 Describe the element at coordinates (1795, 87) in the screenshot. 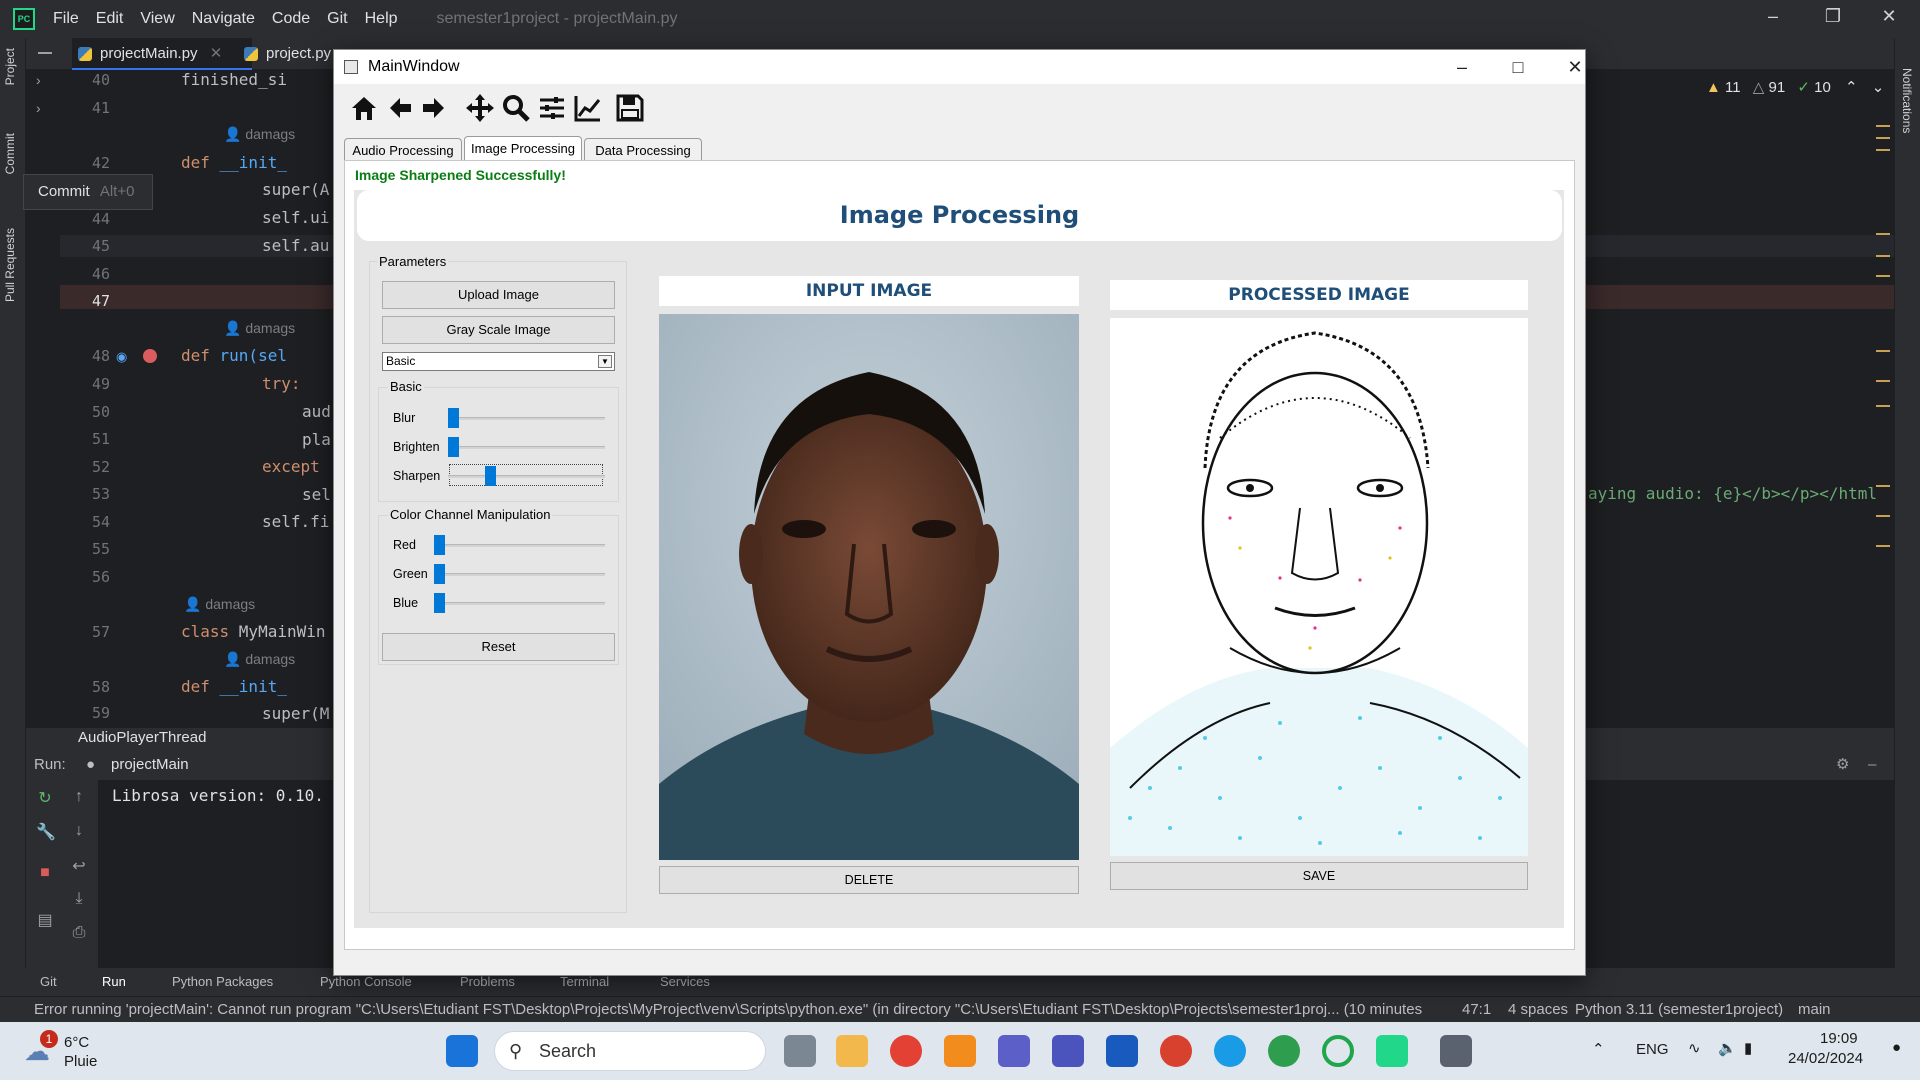

I see `inspection-widget: ▲ 11 △ 91 ✓ 10 ⌃ ⌄` at that location.